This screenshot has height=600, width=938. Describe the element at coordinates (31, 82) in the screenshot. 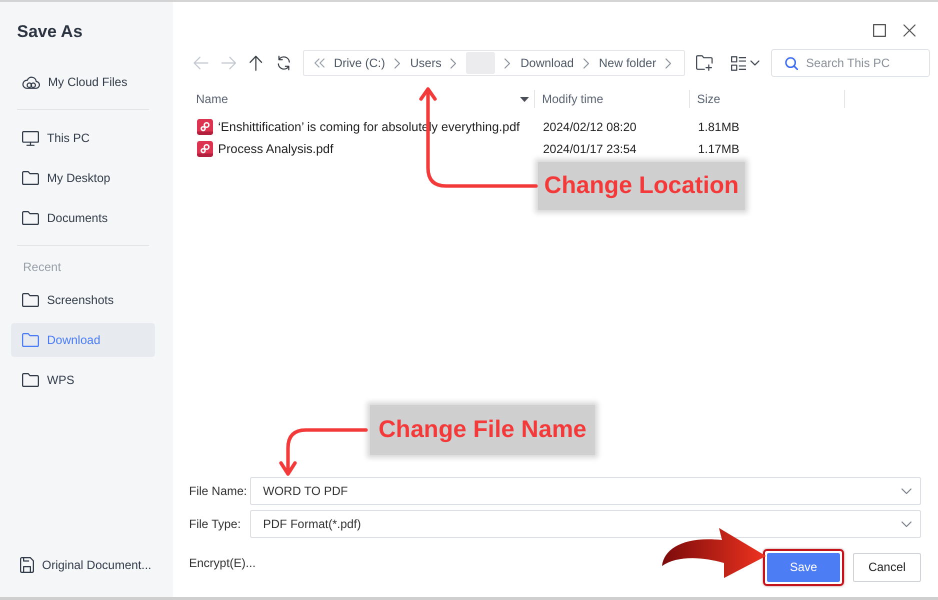

I see `cloud-icon` at that location.